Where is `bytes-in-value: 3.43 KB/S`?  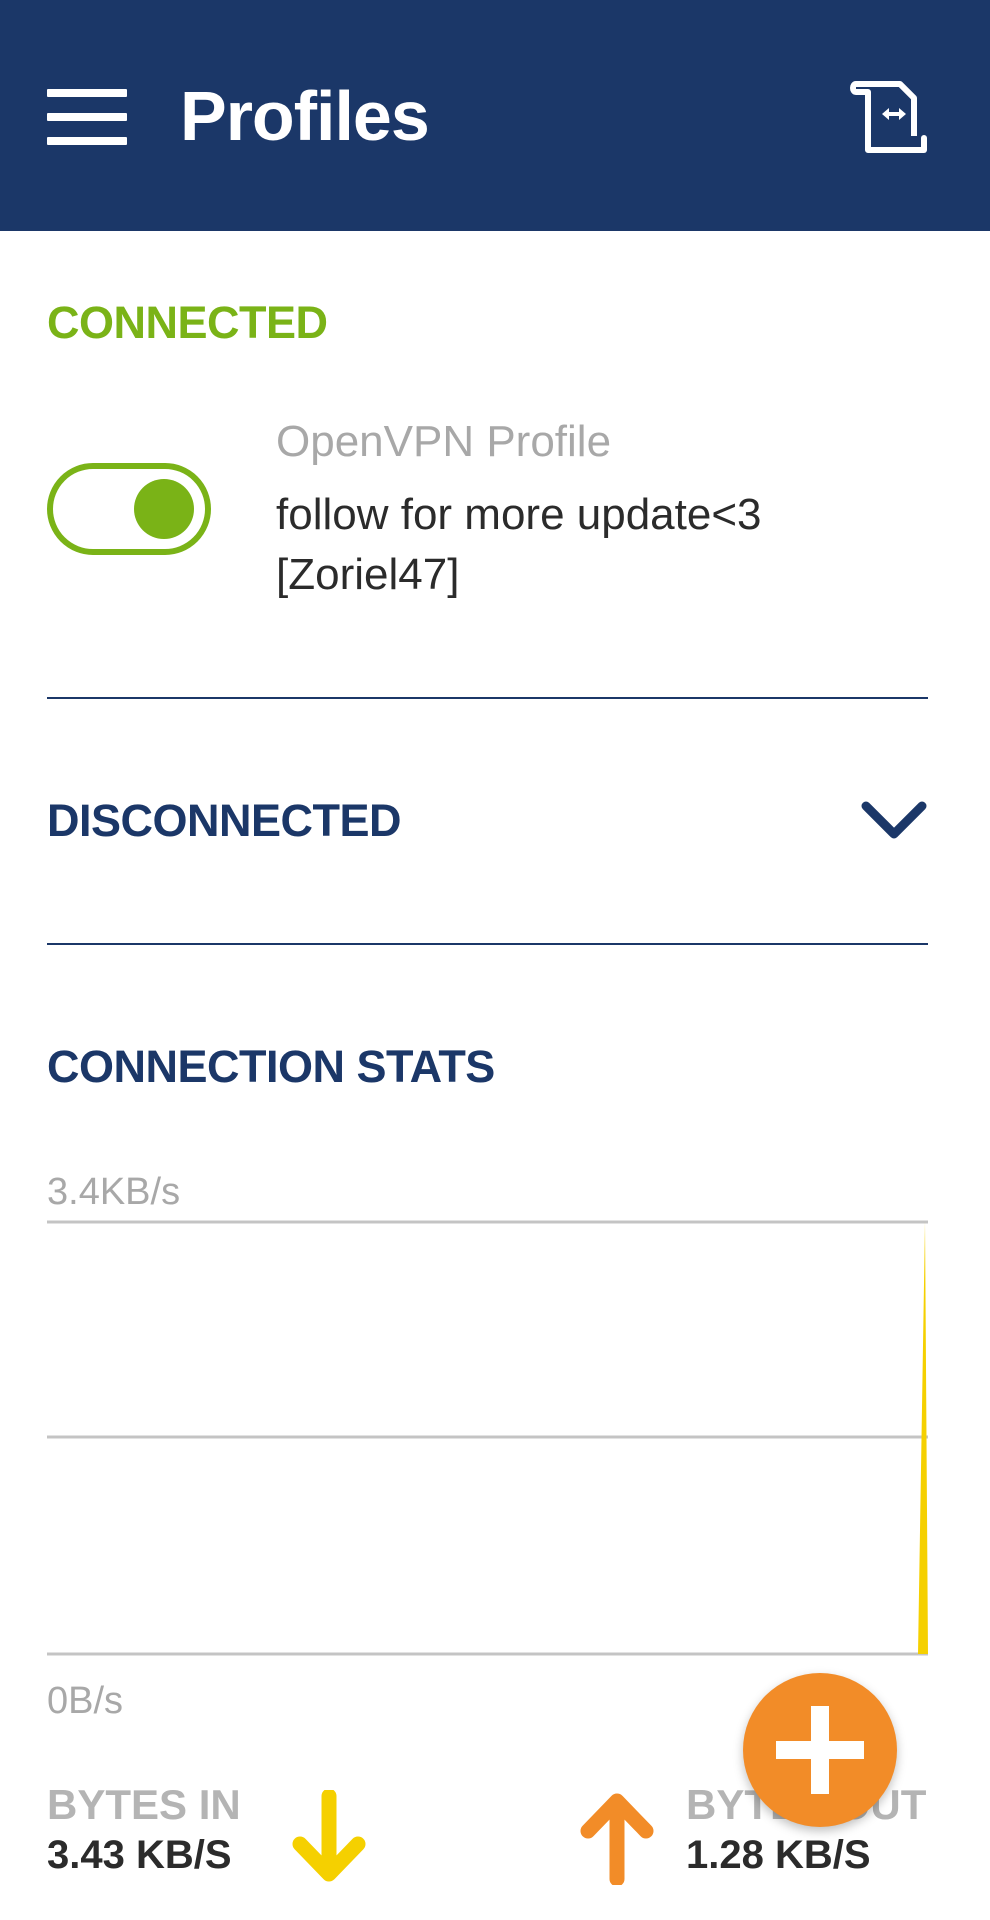
bytes-in-value: 3.43 KB/S is located at coordinates (139, 1855).